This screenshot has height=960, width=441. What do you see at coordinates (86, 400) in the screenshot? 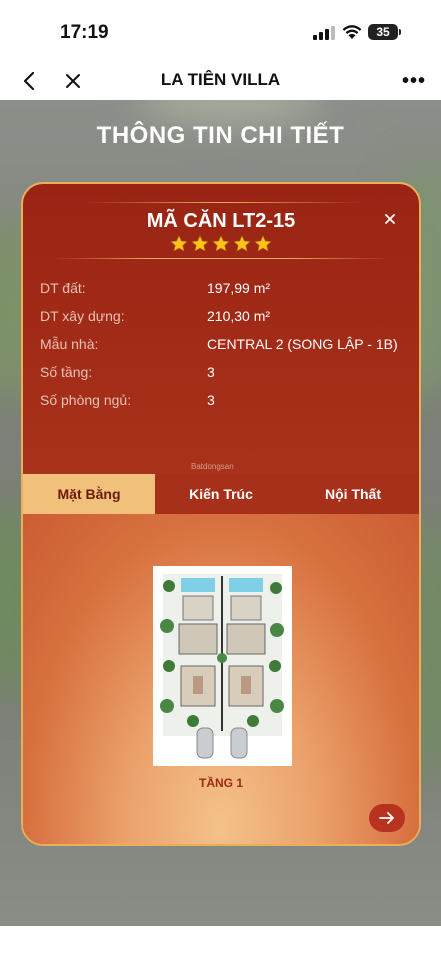
I see `detail-label: Số phòng ngủ:` at bounding box center [86, 400].